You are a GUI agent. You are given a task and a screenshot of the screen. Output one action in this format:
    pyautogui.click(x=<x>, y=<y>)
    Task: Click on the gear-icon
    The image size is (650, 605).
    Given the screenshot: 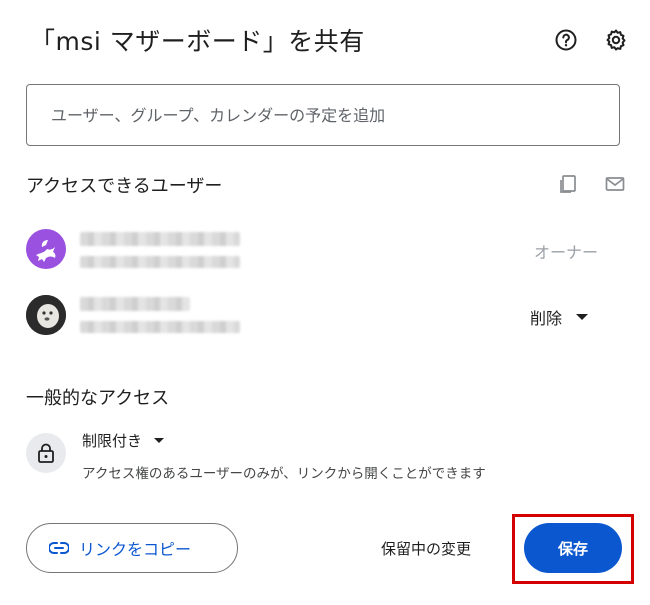 What is the action you would take?
    pyautogui.click(x=616, y=40)
    